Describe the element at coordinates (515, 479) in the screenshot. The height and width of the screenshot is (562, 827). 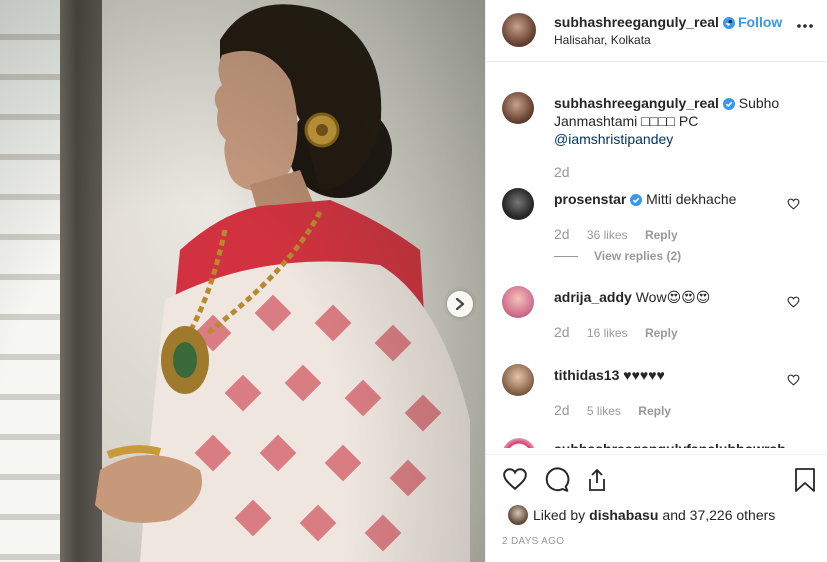
I see `like-heart-icon` at that location.